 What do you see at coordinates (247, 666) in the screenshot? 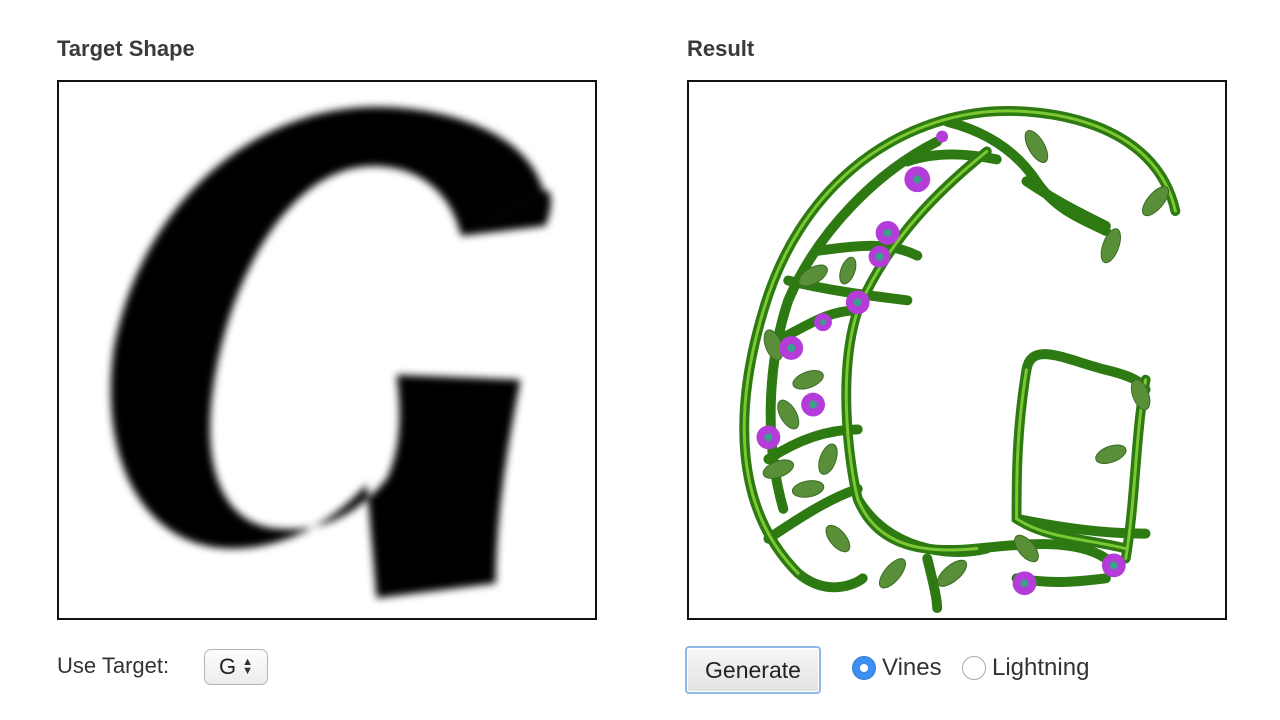
I see `select-arrows-icon: ▲ ▼` at bounding box center [247, 666].